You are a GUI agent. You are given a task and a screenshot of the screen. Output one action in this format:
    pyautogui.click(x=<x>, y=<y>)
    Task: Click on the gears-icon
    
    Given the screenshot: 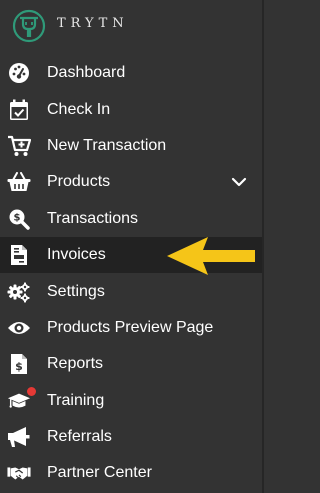 What is the action you would take?
    pyautogui.click(x=19, y=292)
    